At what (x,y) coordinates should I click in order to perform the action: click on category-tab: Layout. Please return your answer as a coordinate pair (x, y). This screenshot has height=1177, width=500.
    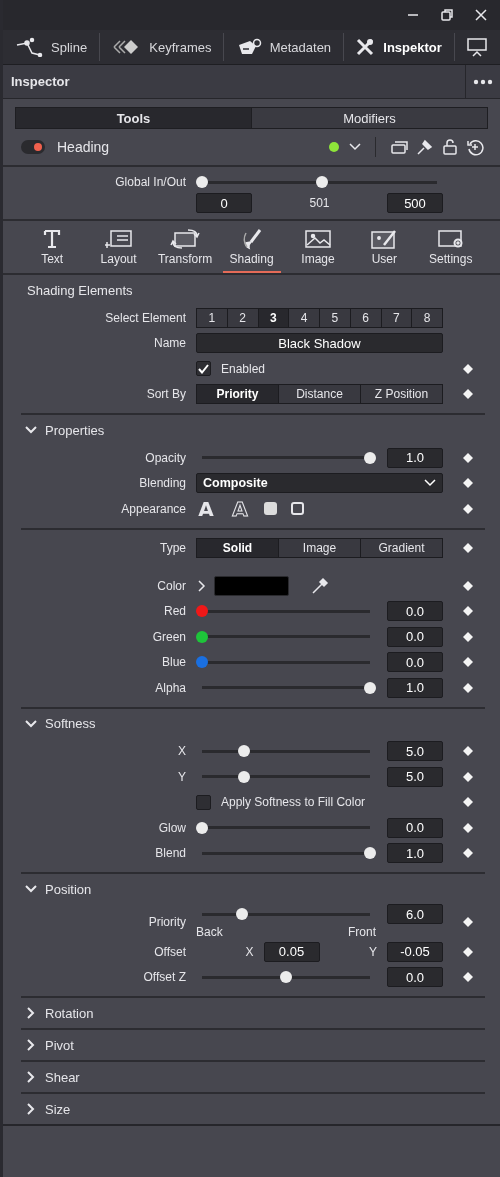
    Looking at the image, I should click on (118, 249).